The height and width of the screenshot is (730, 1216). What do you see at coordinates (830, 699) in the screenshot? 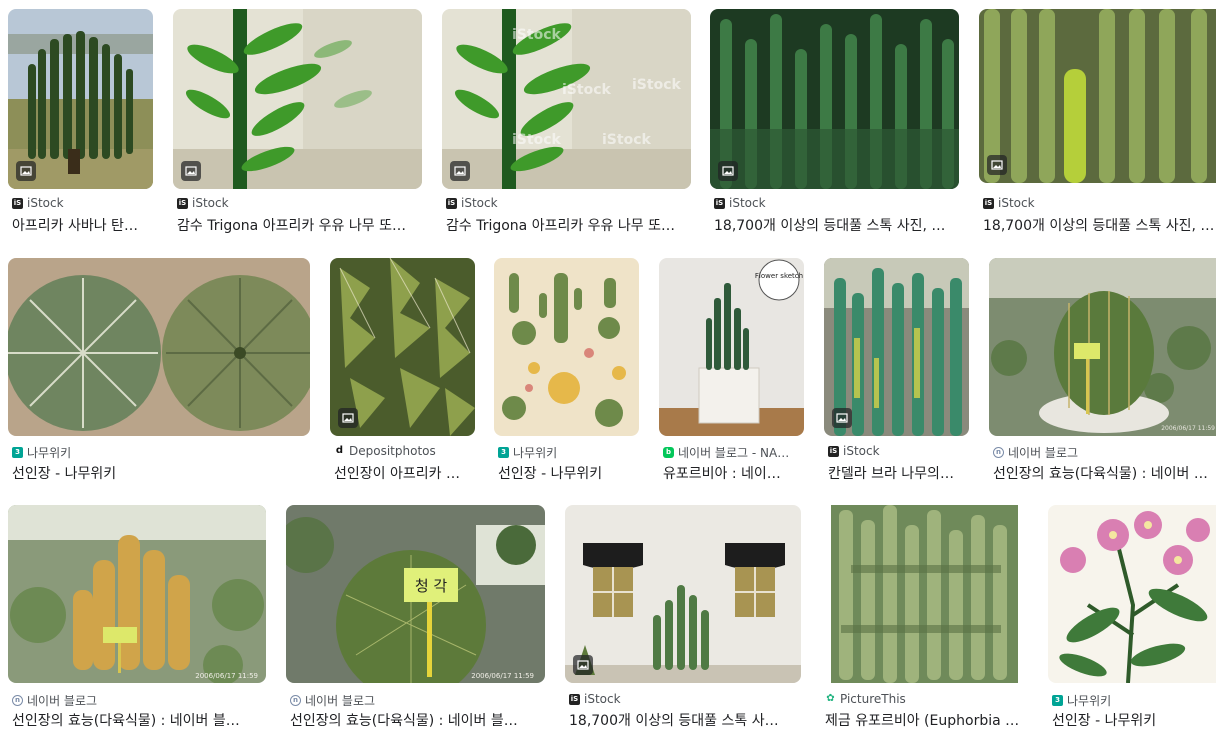
I see `picturethis-icon: ✿` at bounding box center [830, 699].